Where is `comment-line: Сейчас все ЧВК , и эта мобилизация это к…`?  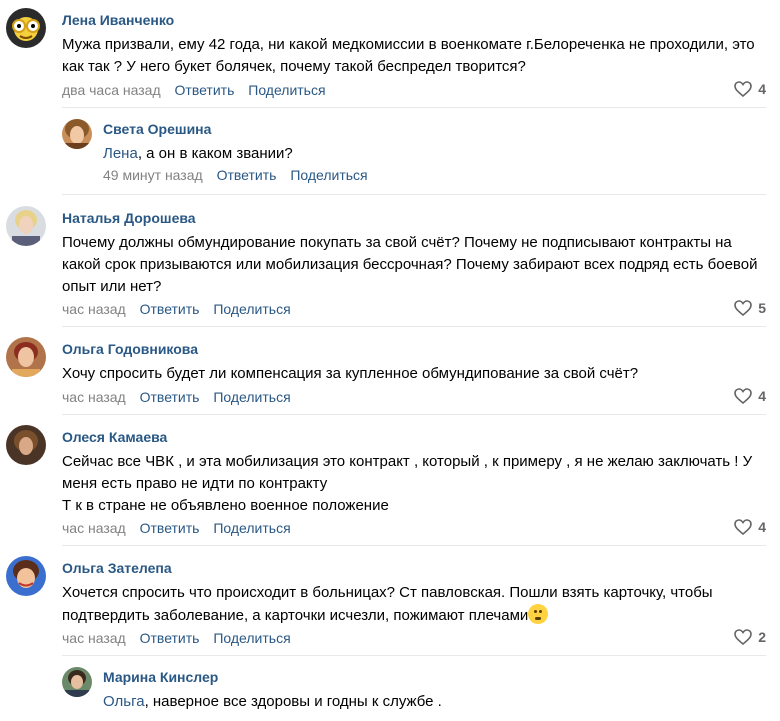
comment-line: Сейчас все ЧВК , и эта мобилизация это к… is located at coordinates (407, 472).